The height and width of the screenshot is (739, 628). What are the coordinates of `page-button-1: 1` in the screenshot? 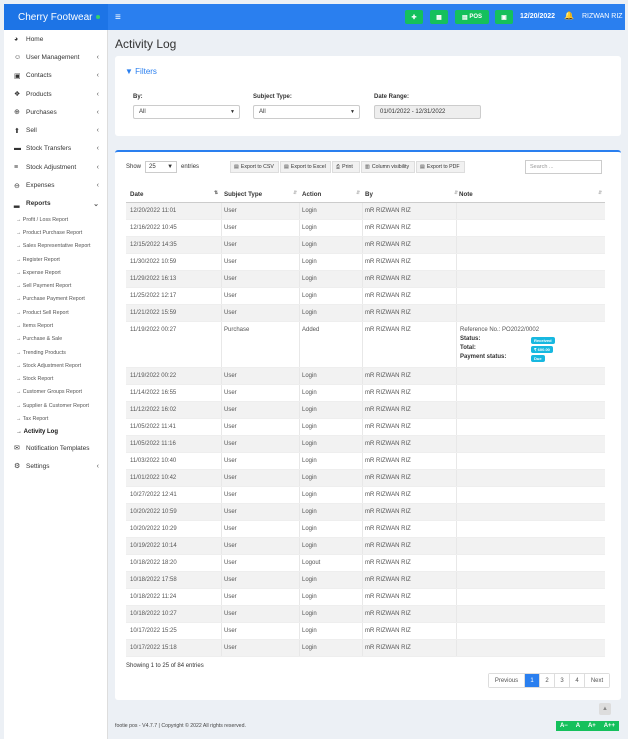 It's located at (532, 680).